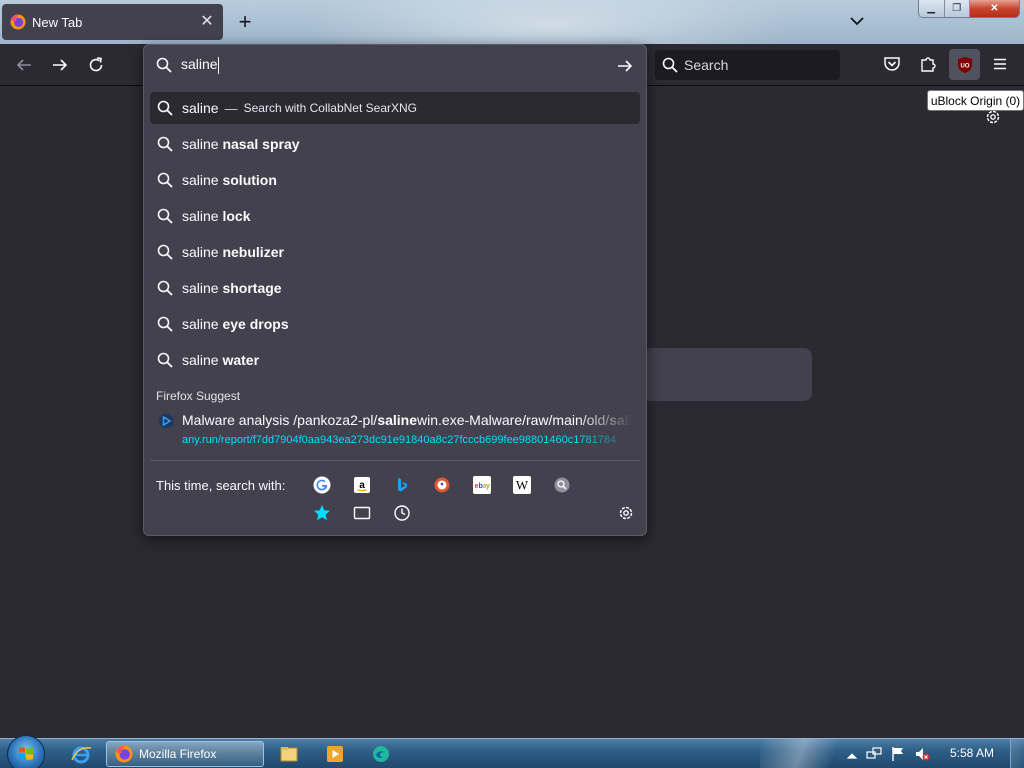 Image resolution: width=1024 pixels, height=768 pixels. What do you see at coordinates (249, 180) in the screenshot?
I see `suggestion-completion: solution` at bounding box center [249, 180].